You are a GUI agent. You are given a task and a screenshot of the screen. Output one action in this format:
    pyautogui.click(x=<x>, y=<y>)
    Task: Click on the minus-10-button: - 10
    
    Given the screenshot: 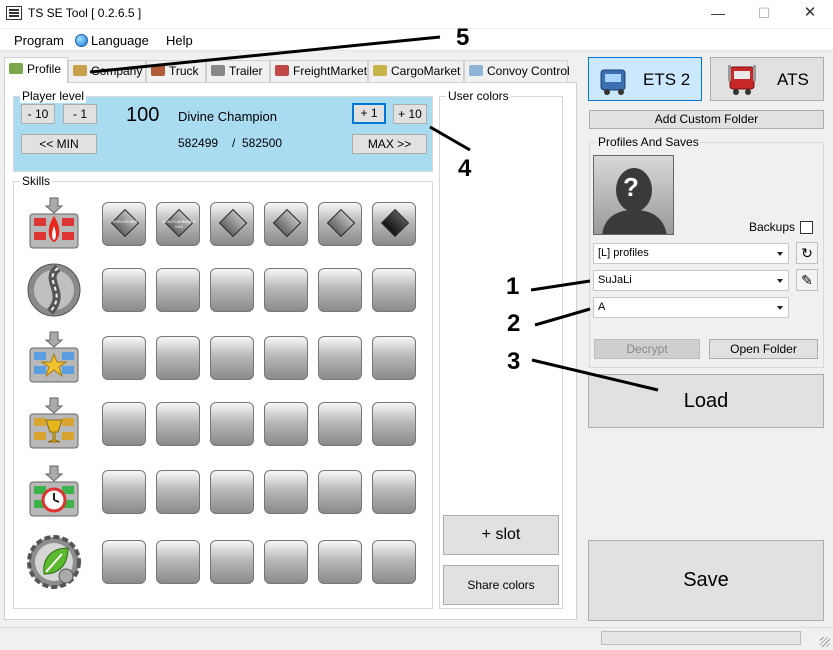 What is the action you would take?
    pyautogui.click(x=38, y=114)
    